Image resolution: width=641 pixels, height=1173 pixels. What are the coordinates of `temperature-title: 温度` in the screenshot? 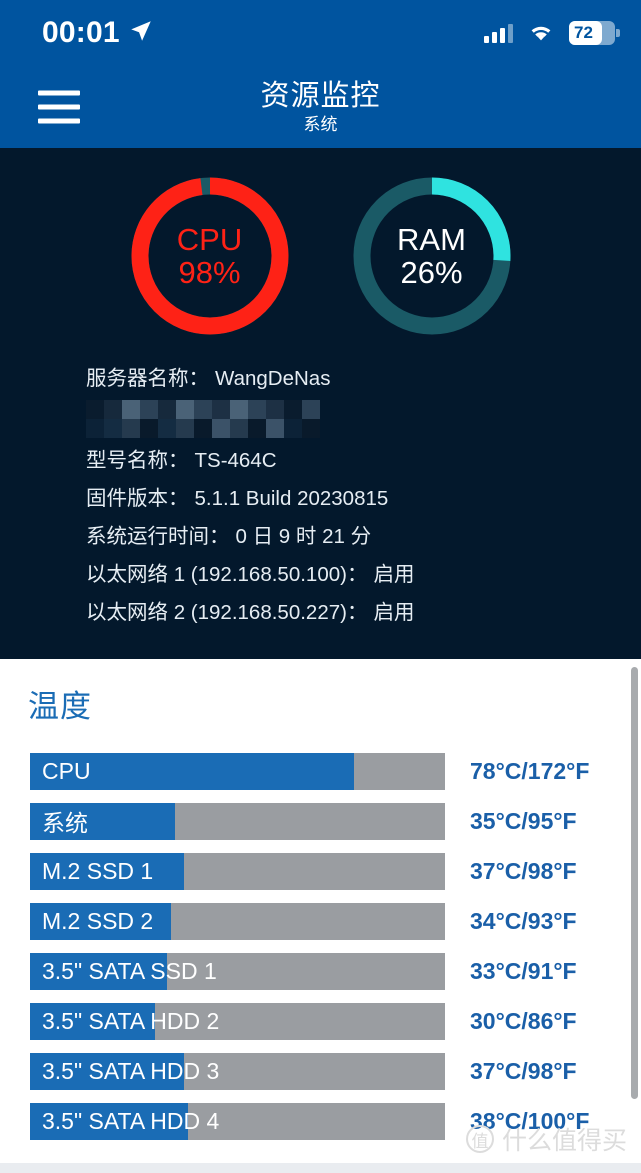 It's located at (60, 706).